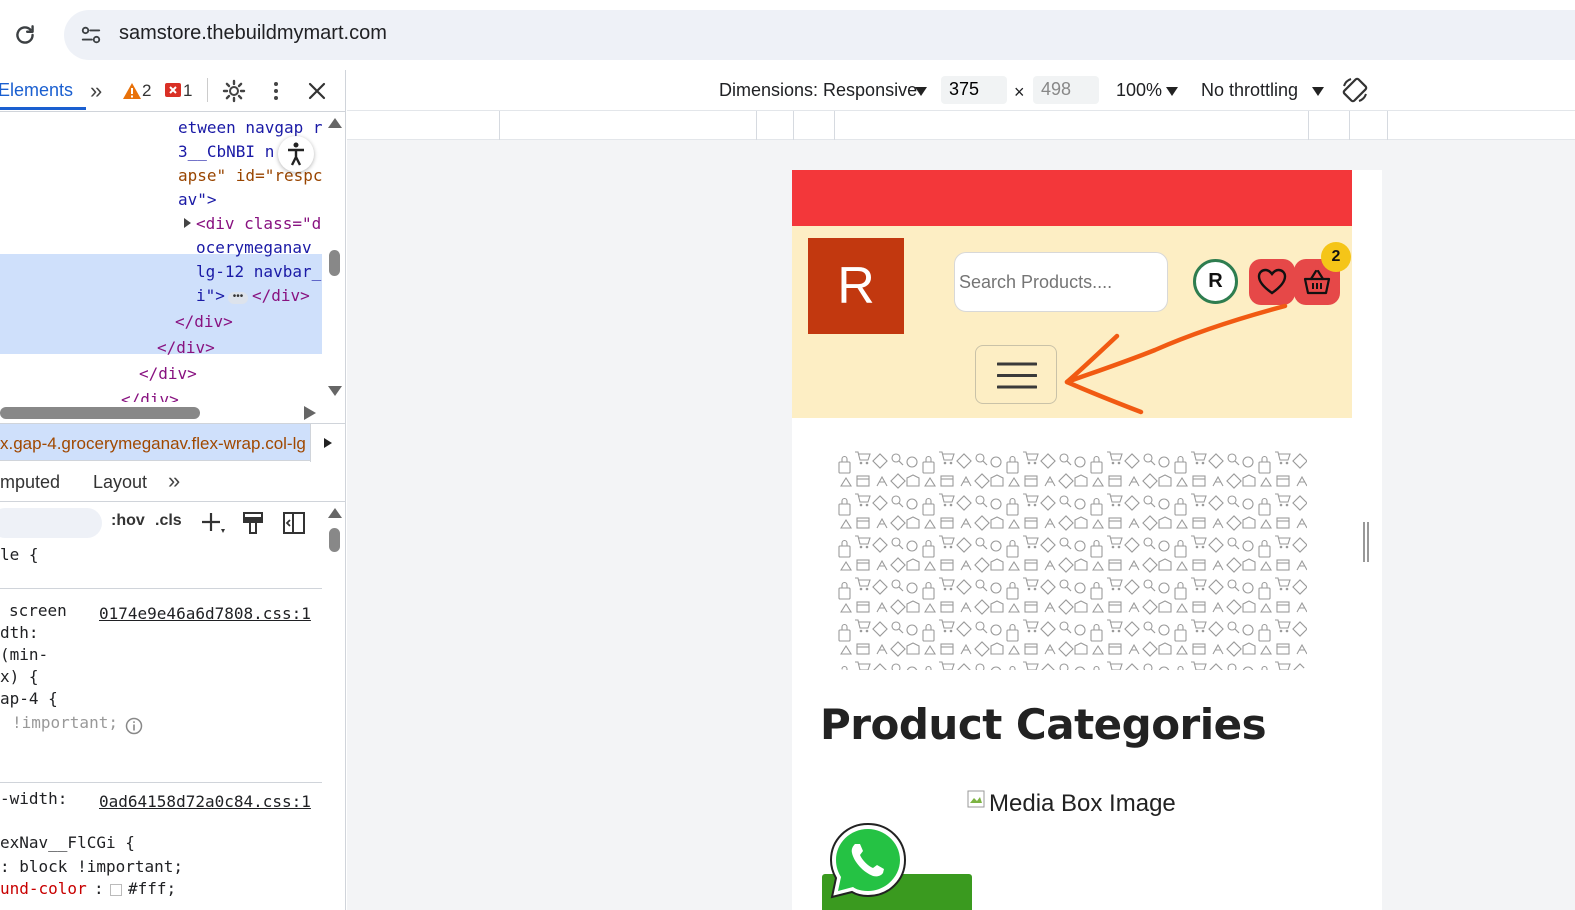 This screenshot has width=1575, height=910. What do you see at coordinates (961, 125) in the screenshot?
I see `media-query-ruler` at bounding box center [961, 125].